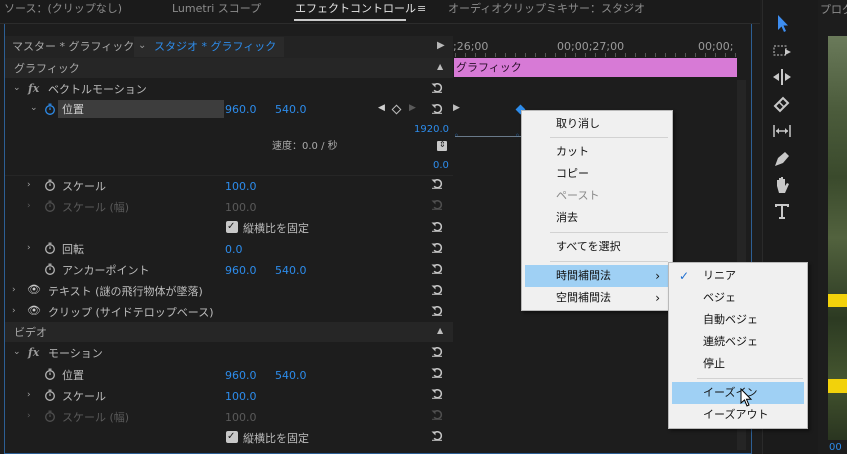 This screenshot has height=454, width=847. Describe the element at coordinates (782, 51) in the screenshot. I see `track-select-tool-icon` at that location.